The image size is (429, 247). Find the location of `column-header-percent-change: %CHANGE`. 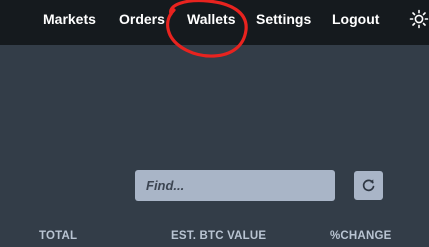

column-header-percent-change: %CHANGE is located at coordinates (360, 236).